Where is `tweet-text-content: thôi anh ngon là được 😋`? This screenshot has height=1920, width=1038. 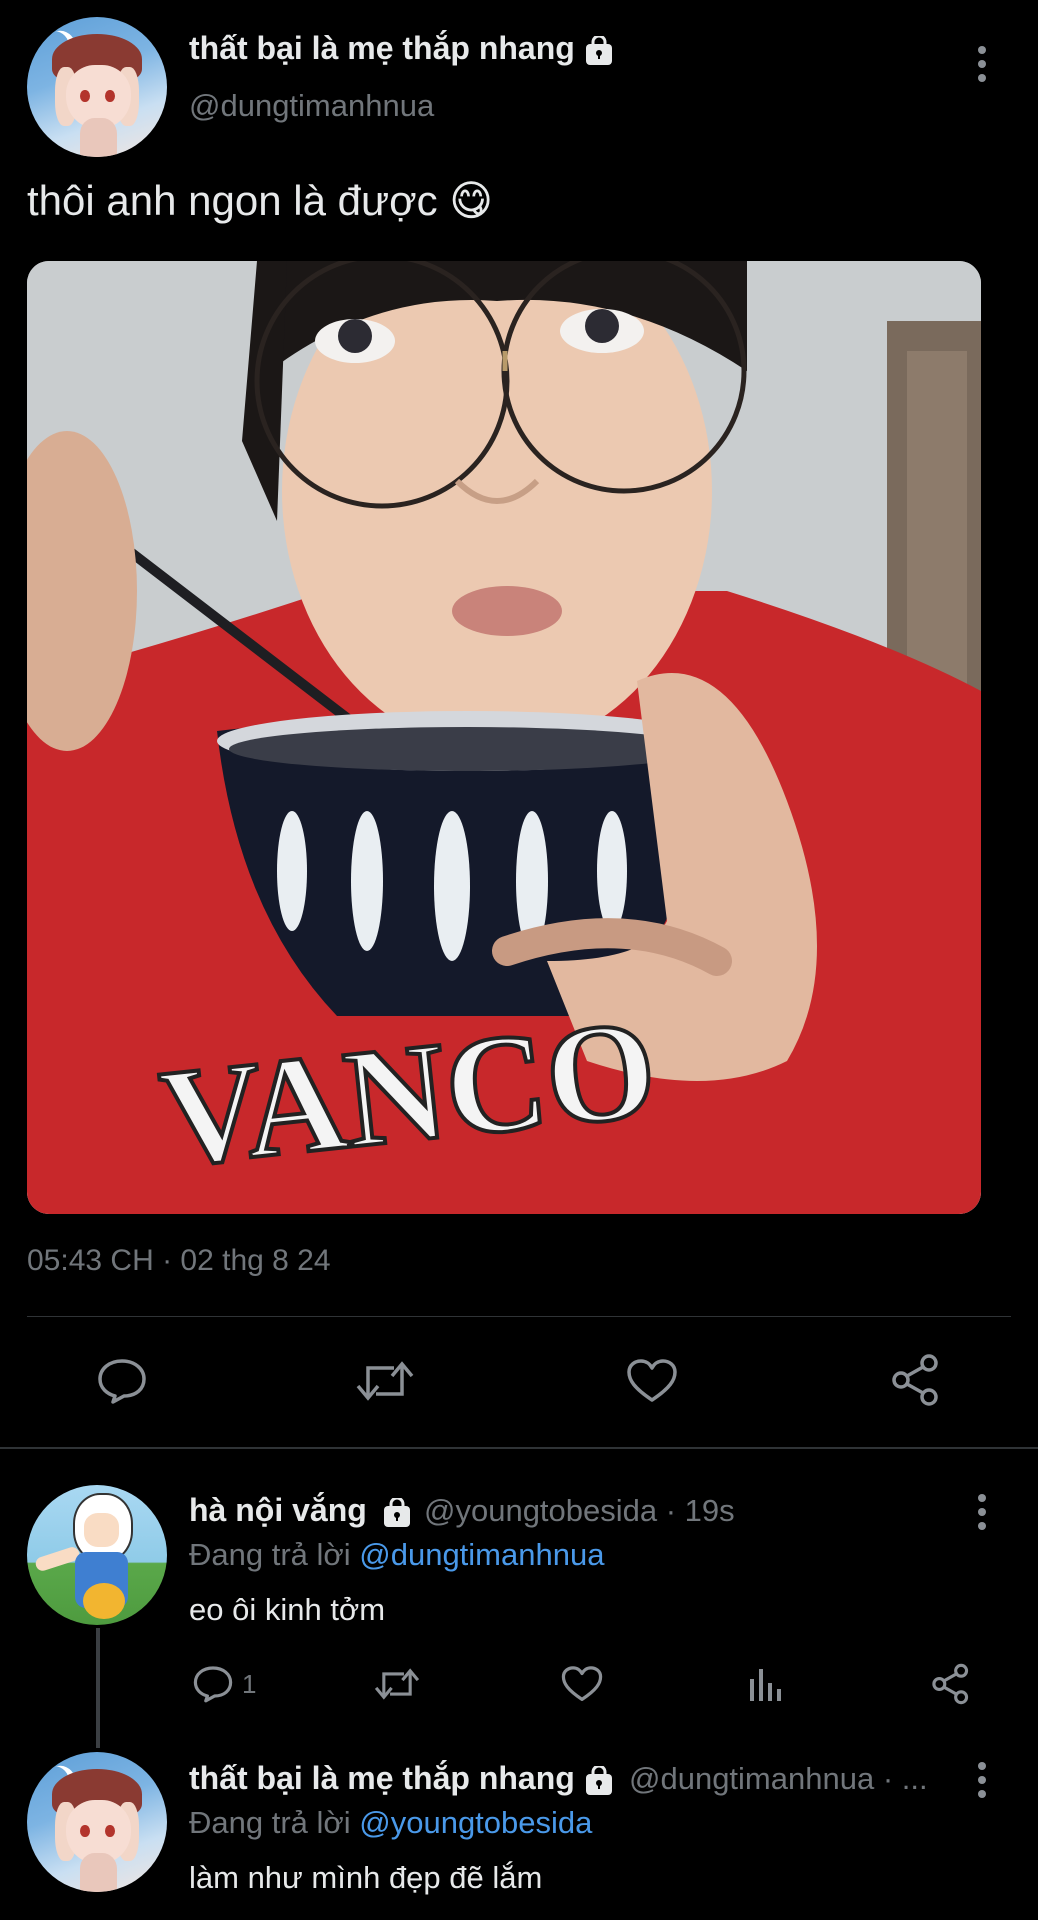 tweet-text-content: thôi anh ngon là được 😋 is located at coordinates (260, 200).